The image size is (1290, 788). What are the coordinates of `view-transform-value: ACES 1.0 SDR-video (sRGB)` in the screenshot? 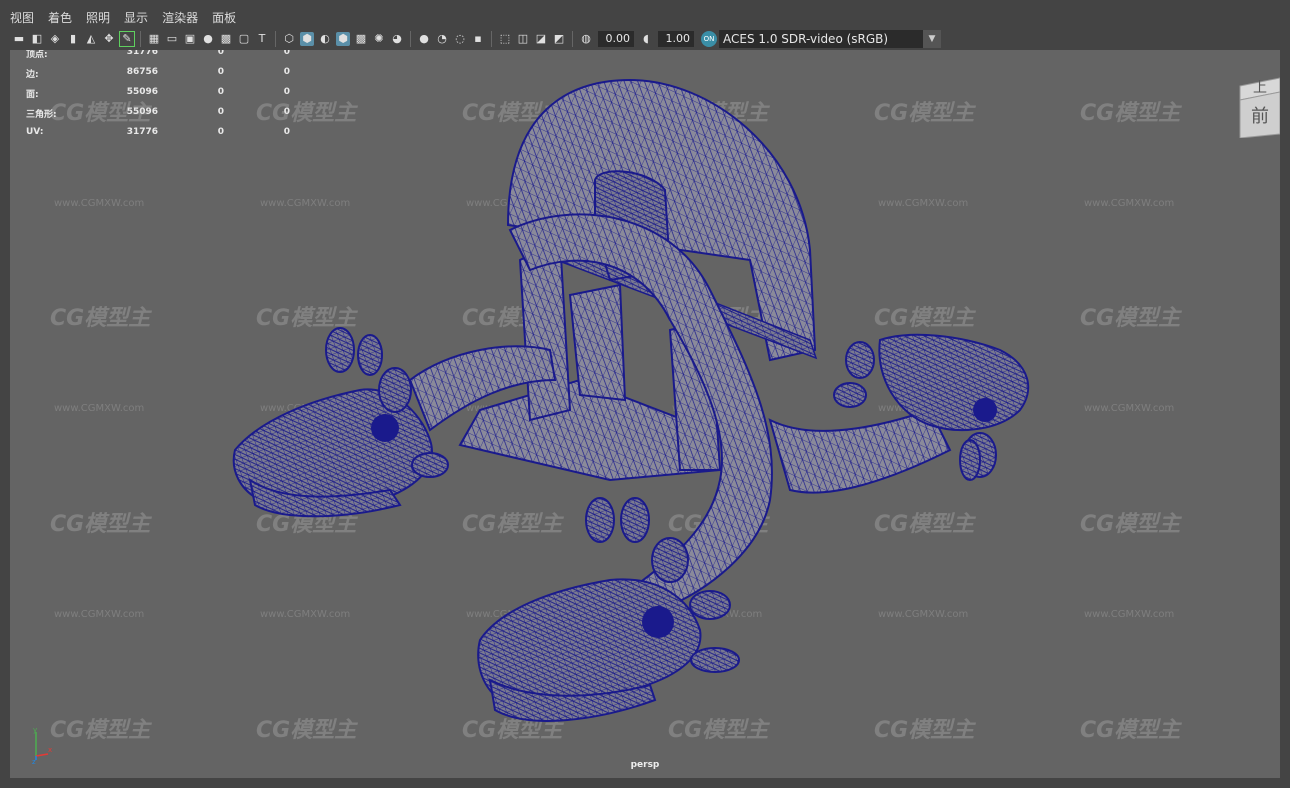 It's located at (806, 39).